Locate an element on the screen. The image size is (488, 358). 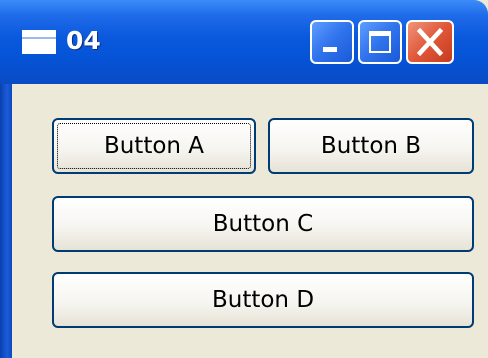
button-b: Button B is located at coordinates (371, 146).